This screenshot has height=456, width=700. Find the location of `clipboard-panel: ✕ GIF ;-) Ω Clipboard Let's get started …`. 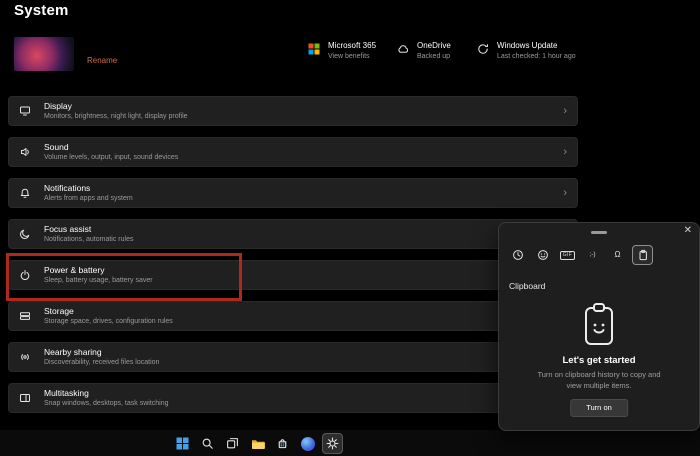

clipboard-panel: ✕ GIF ;-) Ω Clipboard Let's get started … is located at coordinates (599, 326).